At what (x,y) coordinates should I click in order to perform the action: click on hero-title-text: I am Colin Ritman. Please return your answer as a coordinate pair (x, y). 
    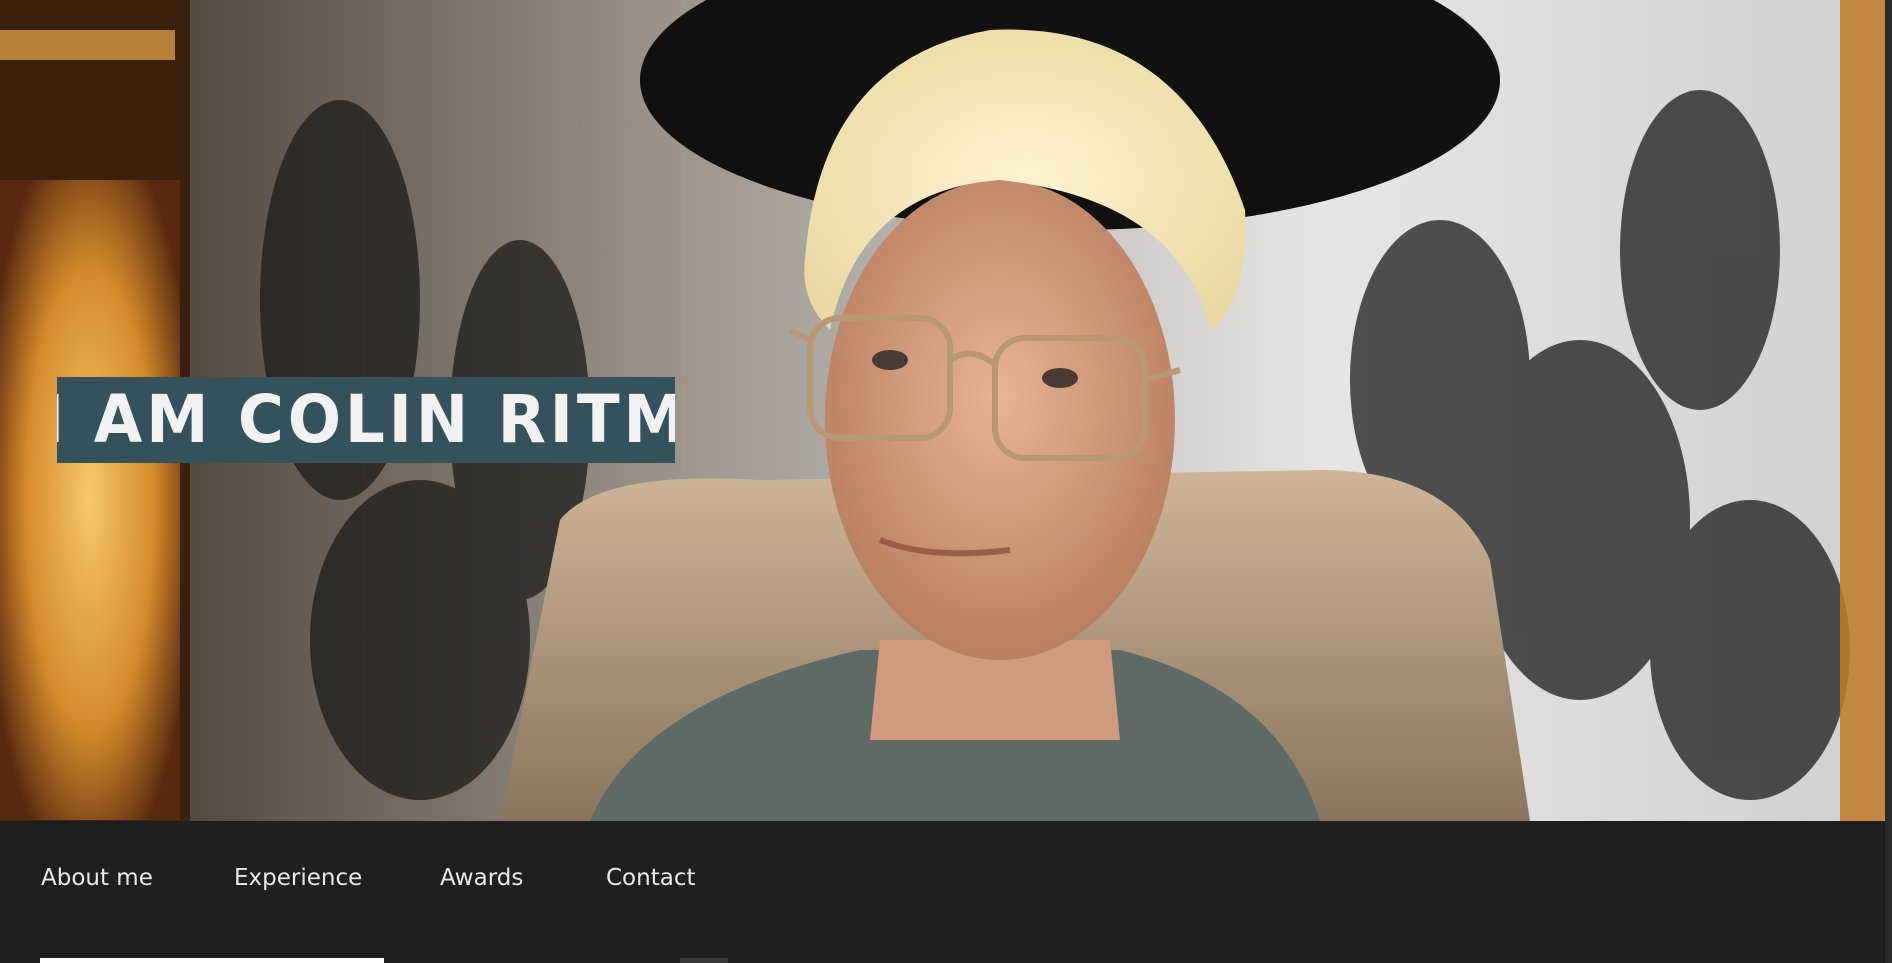
    Looking at the image, I should click on (366, 419).